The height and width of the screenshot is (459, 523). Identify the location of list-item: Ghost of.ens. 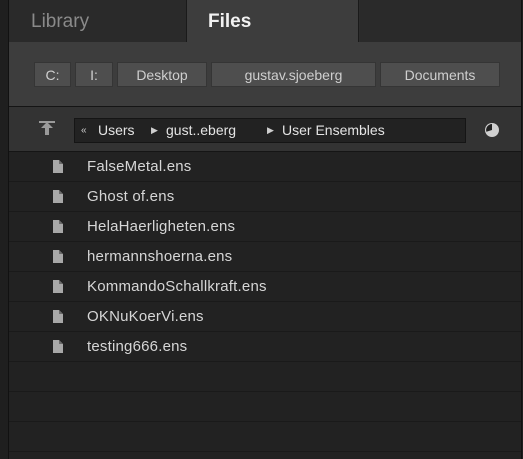
(265, 197).